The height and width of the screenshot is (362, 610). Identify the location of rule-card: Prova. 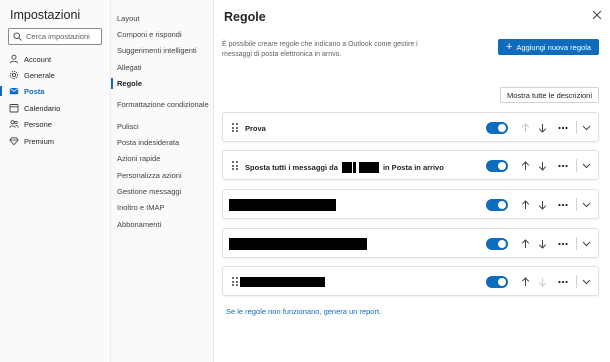
(410, 127).